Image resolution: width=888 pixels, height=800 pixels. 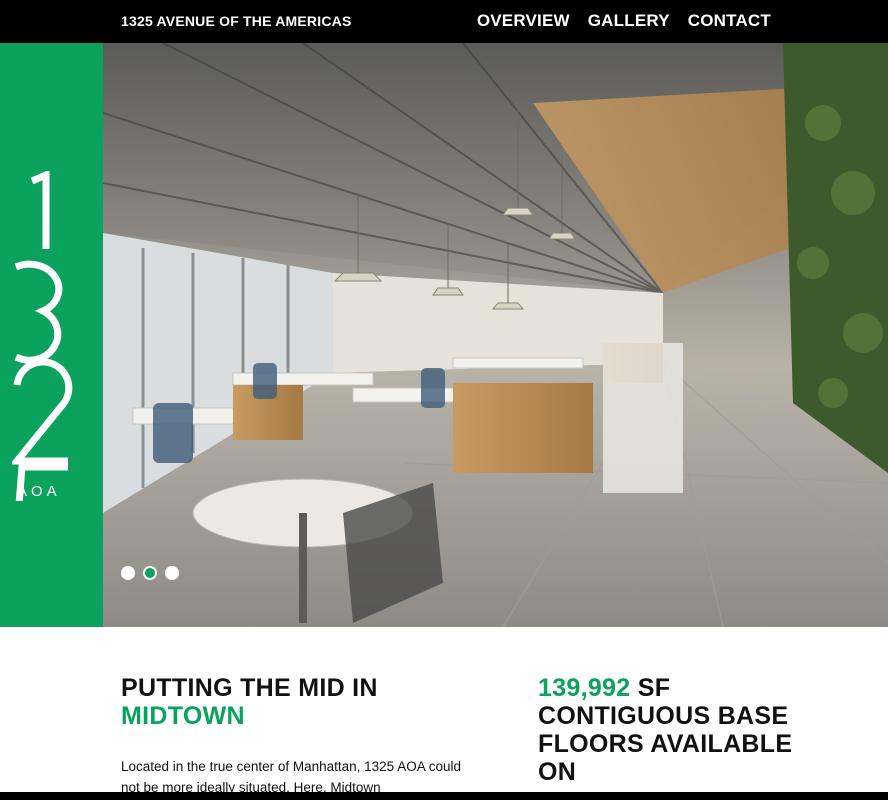 I want to click on slideshow-dots, so click(x=150, y=573).